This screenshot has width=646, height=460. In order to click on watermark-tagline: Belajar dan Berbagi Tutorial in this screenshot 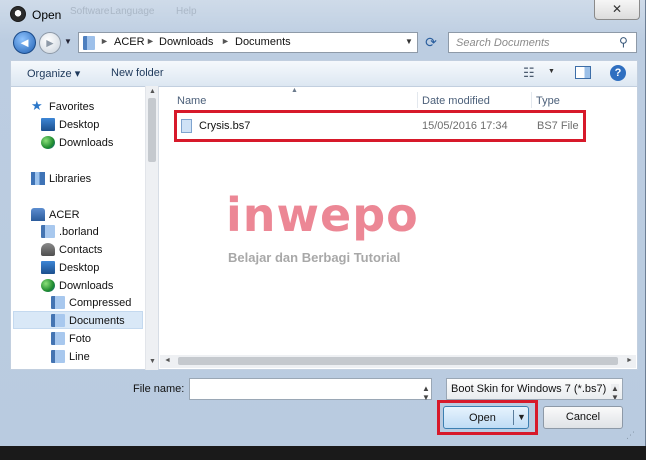, I will do `click(314, 257)`.